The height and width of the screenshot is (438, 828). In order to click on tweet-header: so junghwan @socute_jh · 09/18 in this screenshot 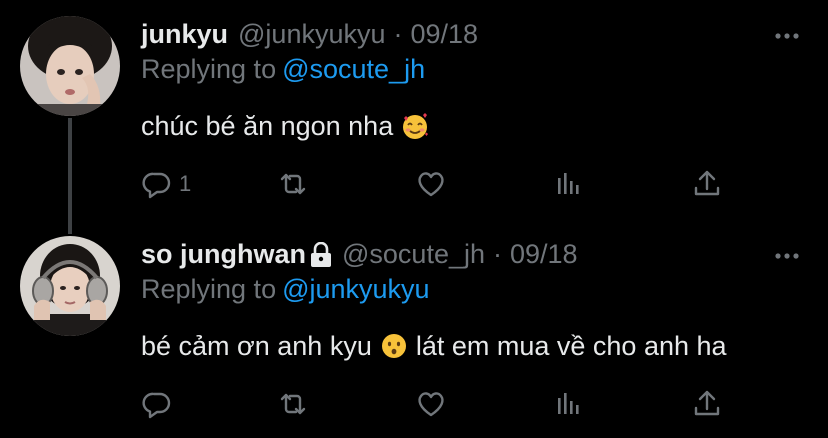, I will do `click(359, 254)`.